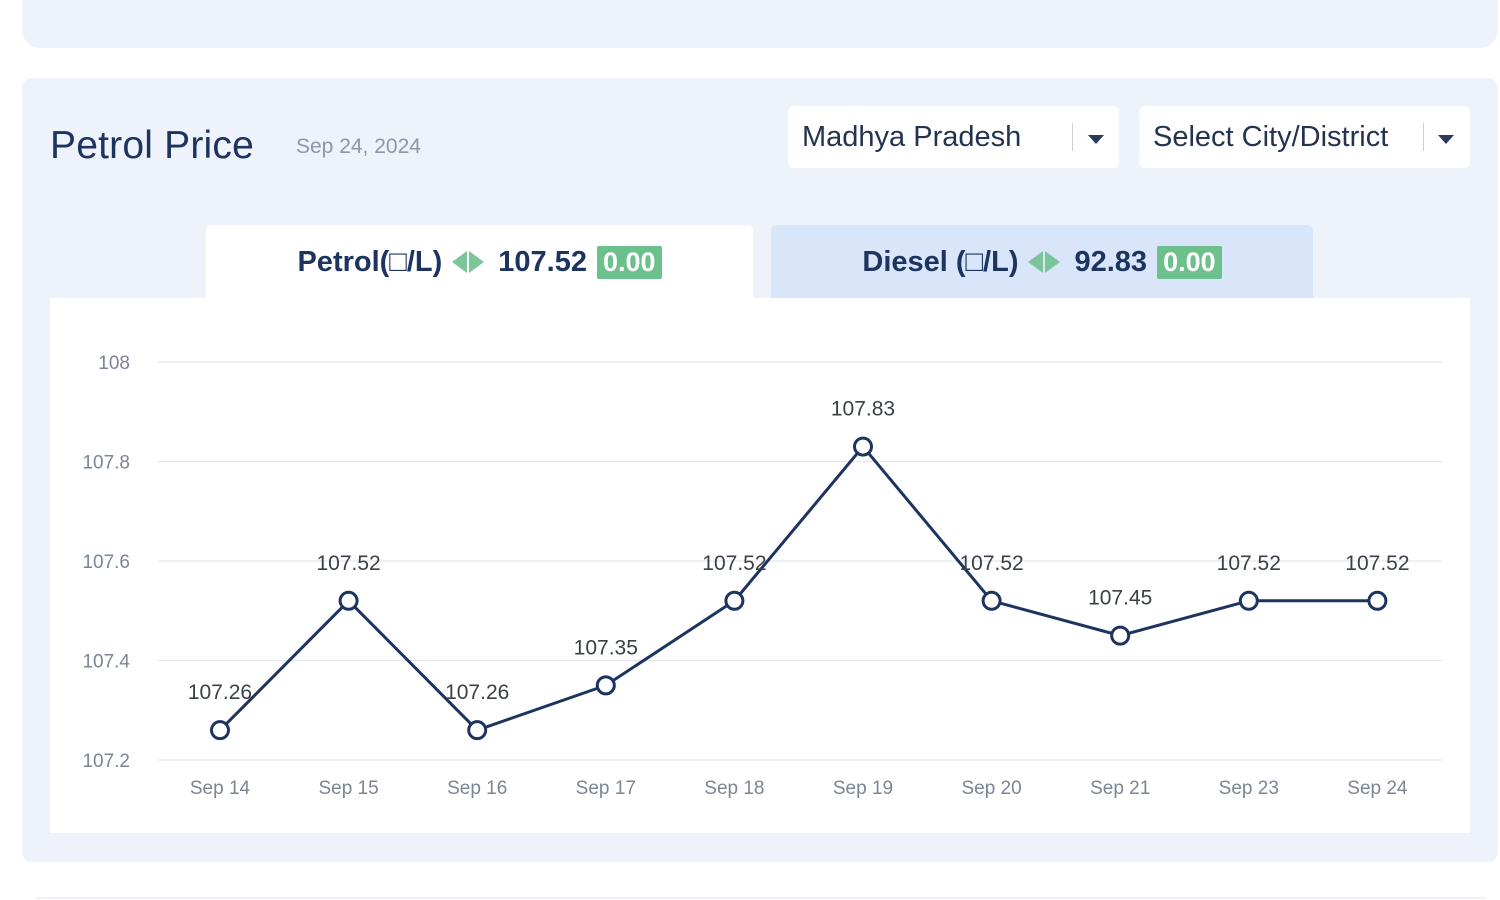 Image resolution: width=1500 pixels, height=900 pixels. What do you see at coordinates (606, 647) in the screenshot?
I see `data-label: 107.35` at bounding box center [606, 647].